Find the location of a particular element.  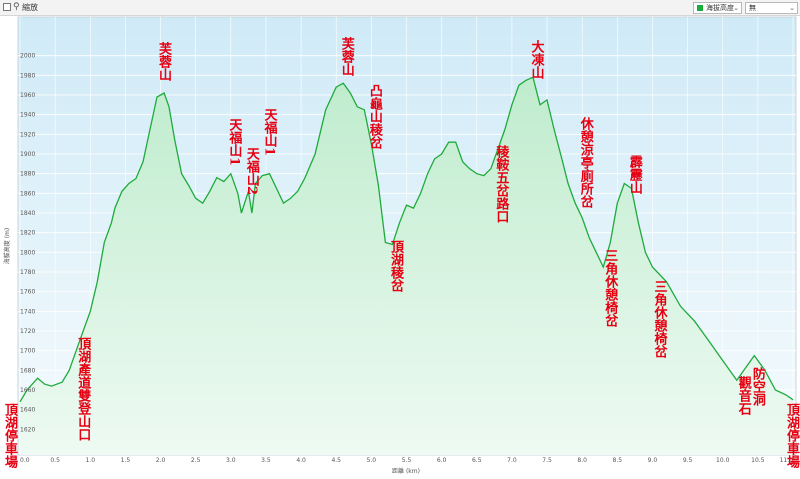

x-tick-label: 6.0 is located at coordinates (442, 460).